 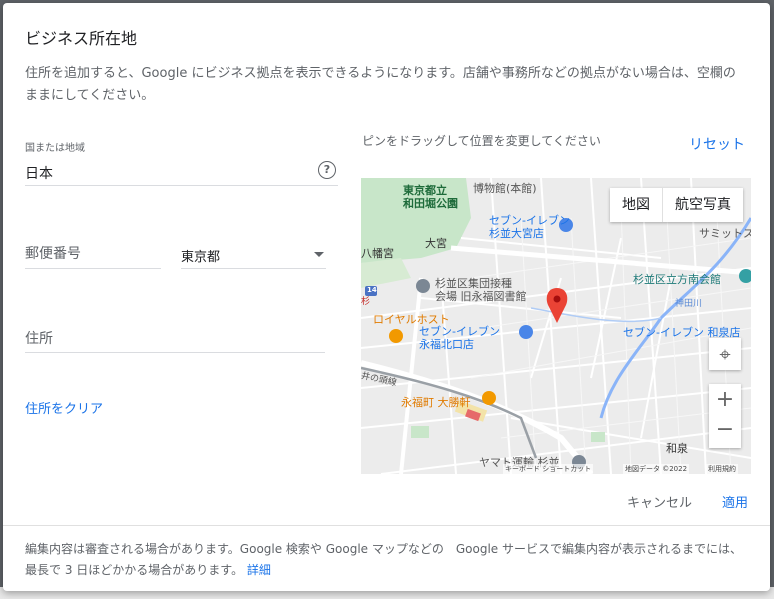 I want to click on map-label-kanda-river: 神田川, so click(x=689, y=304).